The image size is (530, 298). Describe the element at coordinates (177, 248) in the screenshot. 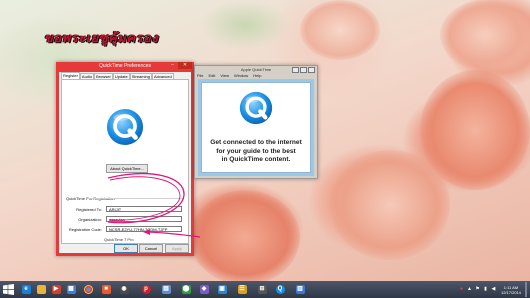

I see `apply-button: Apply` at that location.